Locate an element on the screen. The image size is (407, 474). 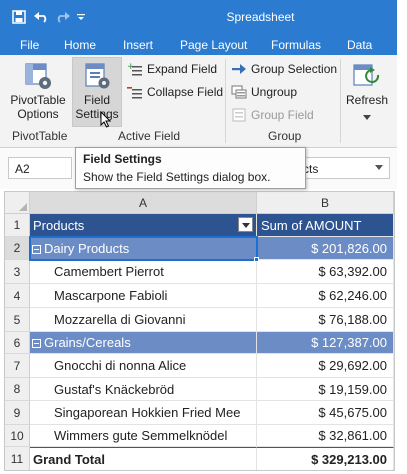
select-all-corner is located at coordinates (17, 203).